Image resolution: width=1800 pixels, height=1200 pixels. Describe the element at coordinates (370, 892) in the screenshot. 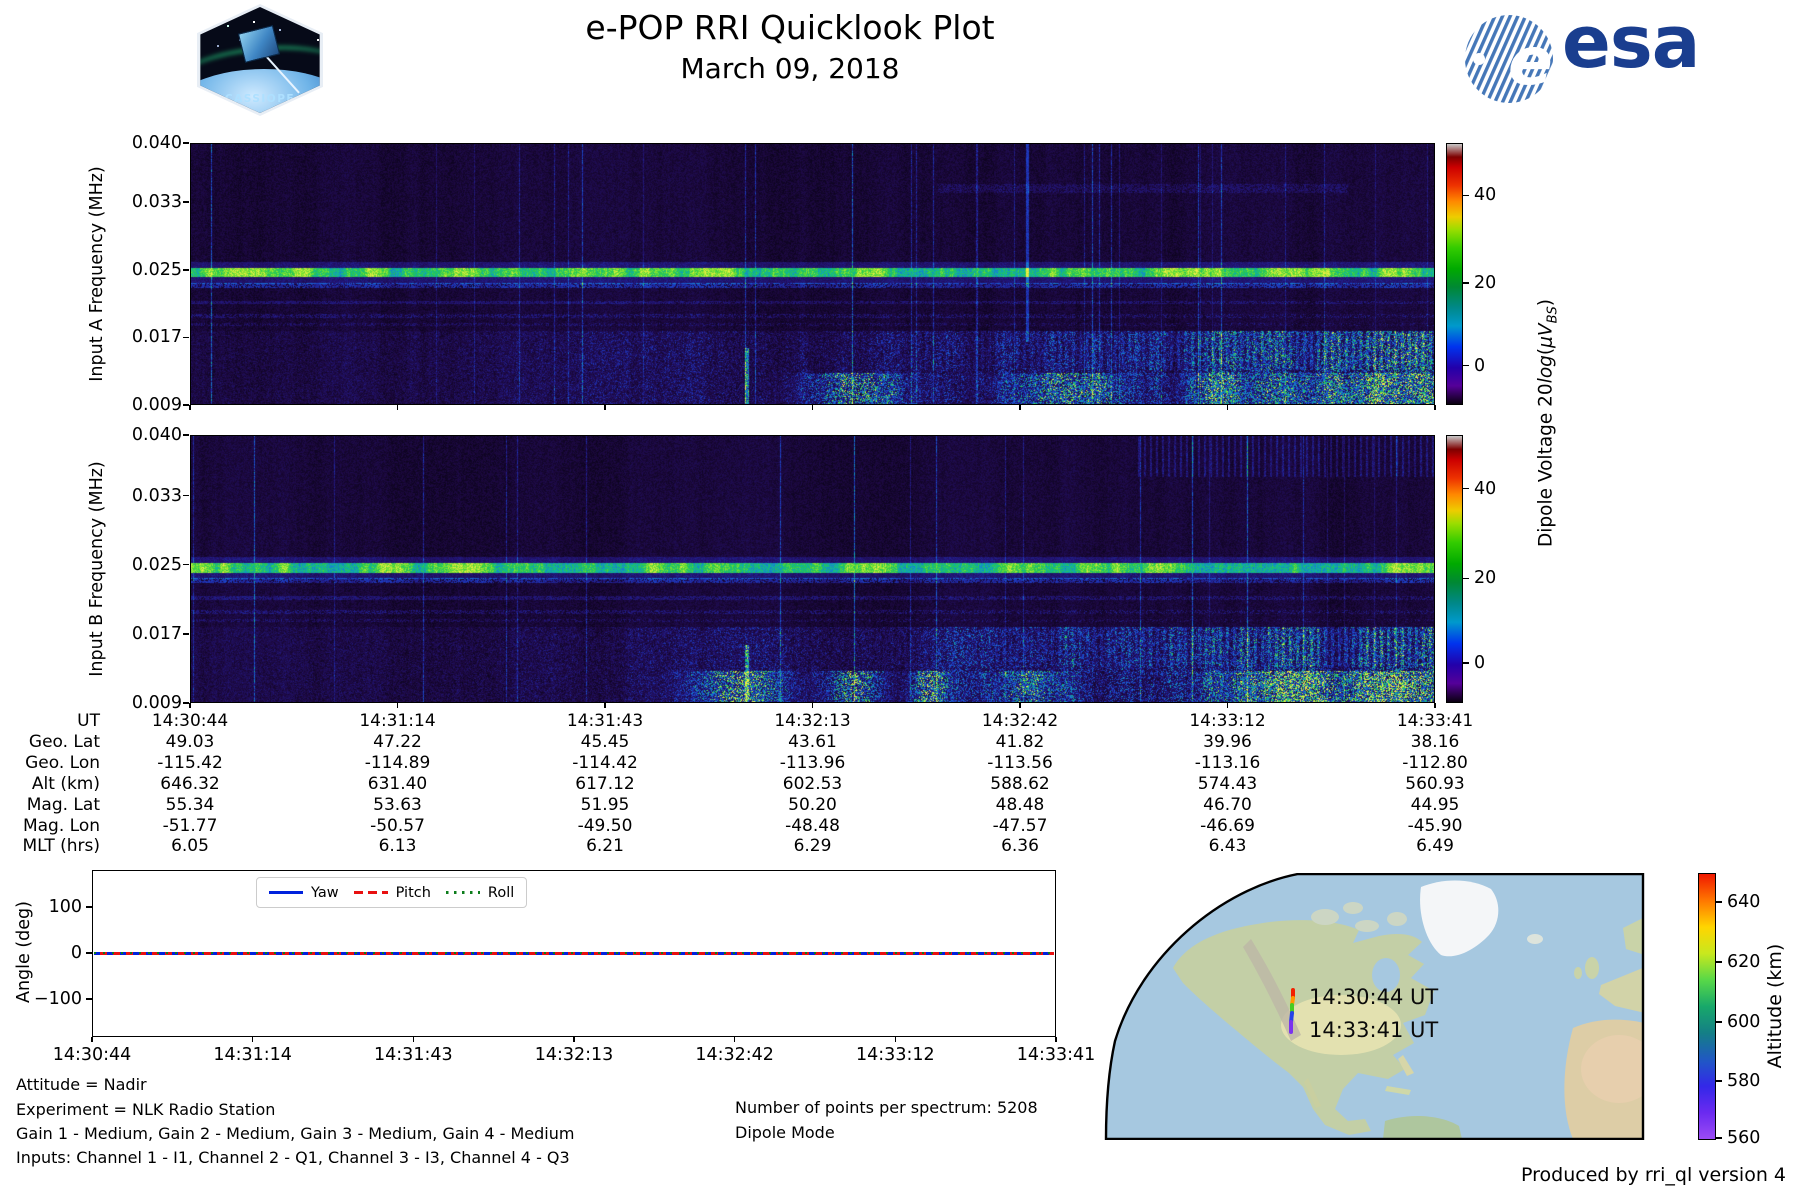

I see `pitch-line-sample` at that location.